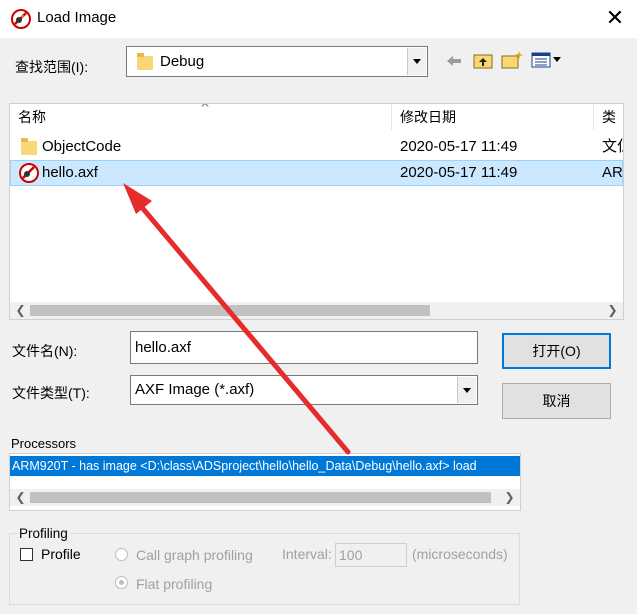 The width and height of the screenshot is (637, 614). Describe the element at coordinates (195, 389) in the screenshot. I see `filetype-value: AXF Image (*.axf)` at that location.